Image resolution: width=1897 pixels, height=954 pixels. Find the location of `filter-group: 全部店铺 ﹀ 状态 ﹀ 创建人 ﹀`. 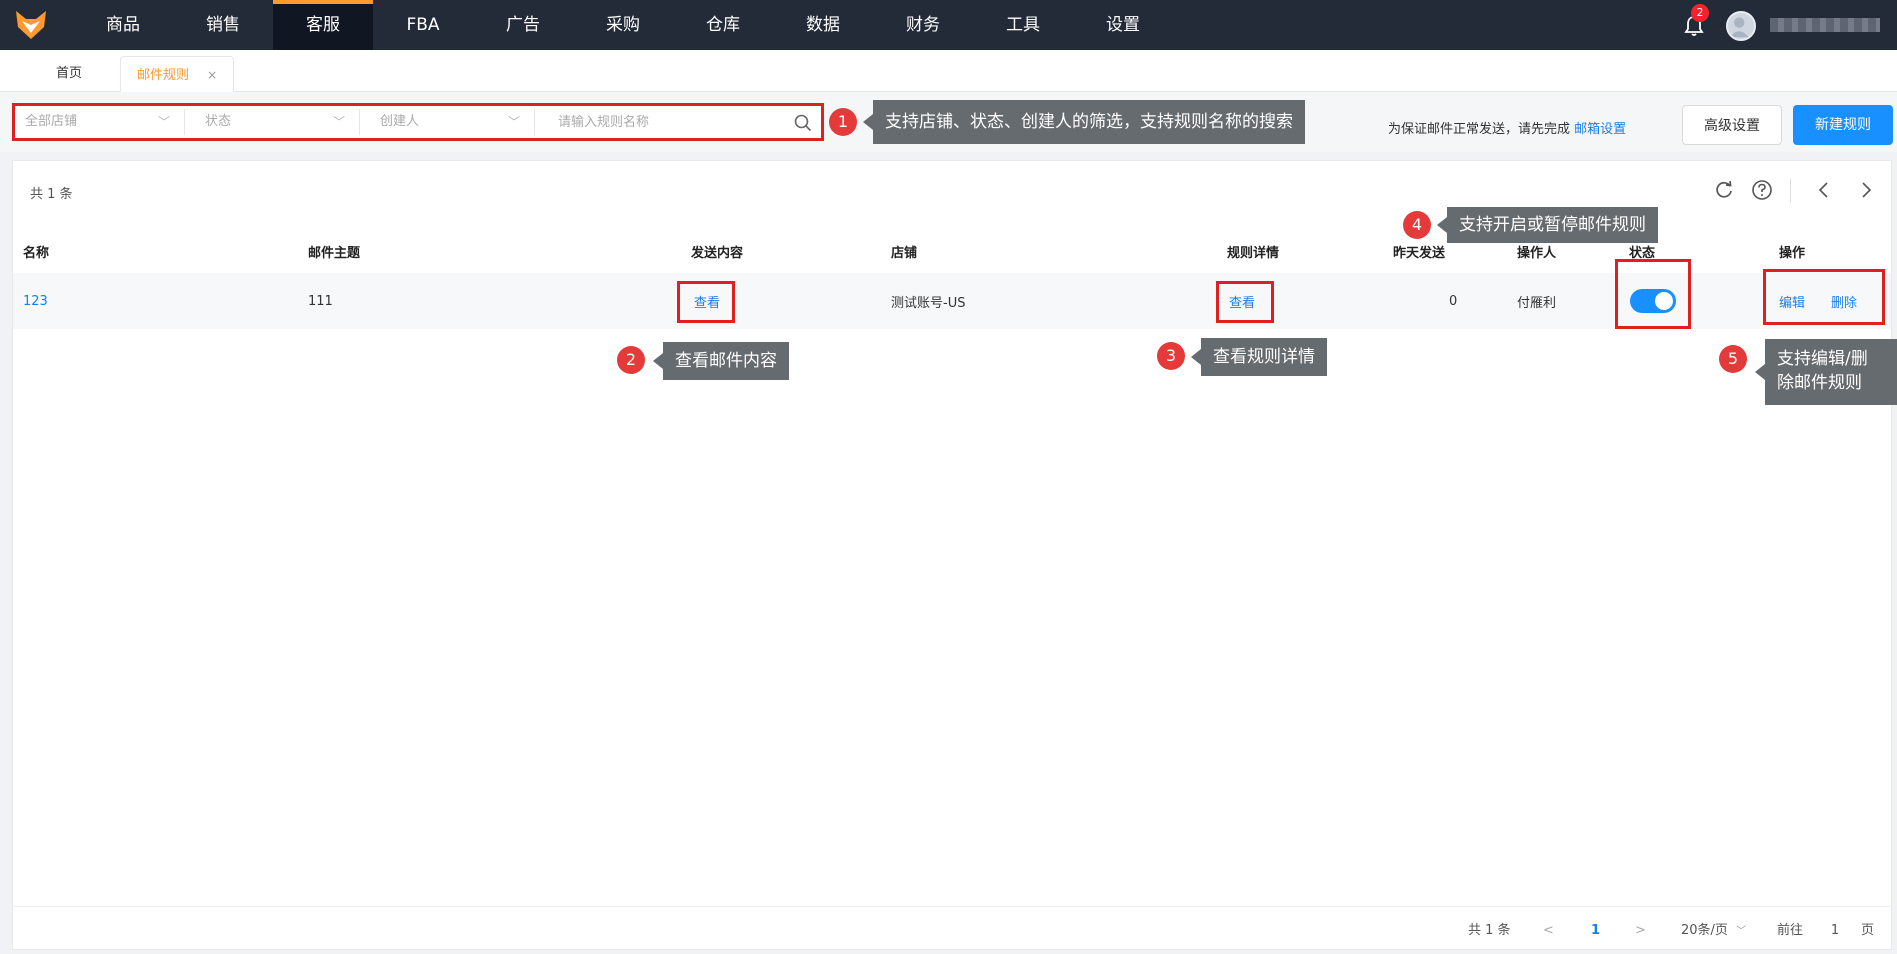

filter-group: 全部店铺 ﹀ 状态 ﹀ 创建人 ﹀ is located at coordinates (418, 122).